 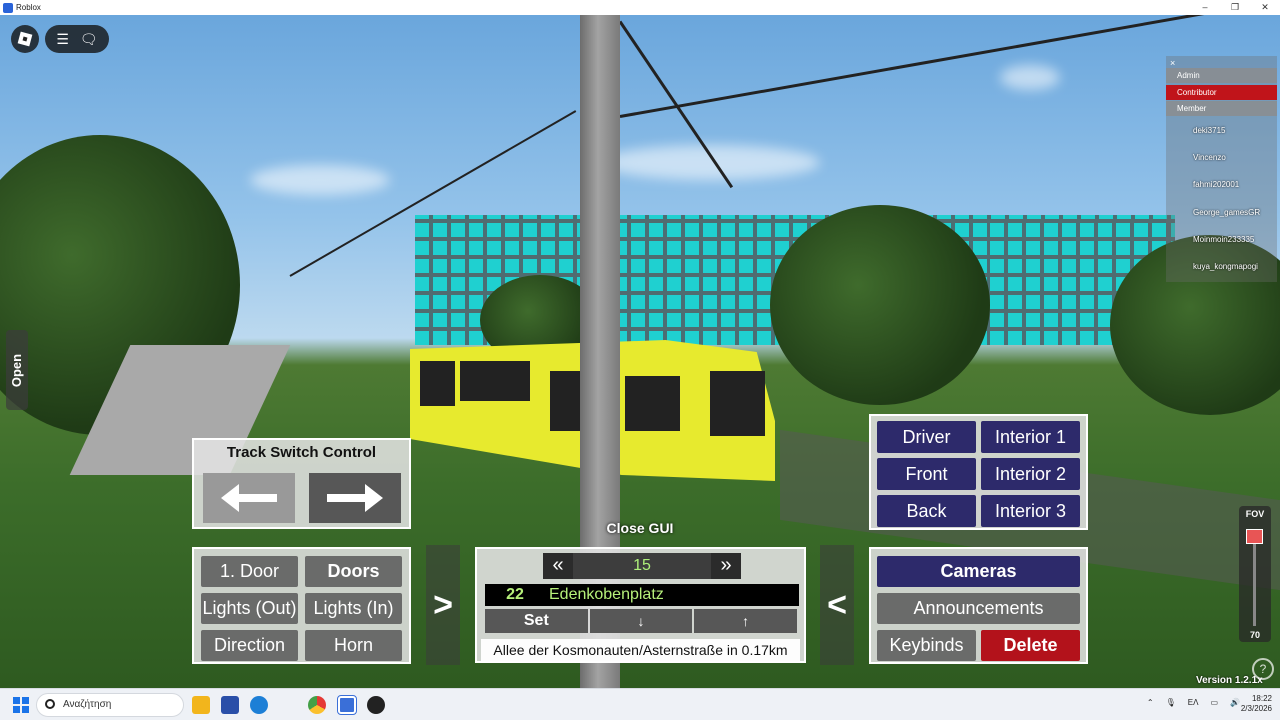 What do you see at coordinates (347, 705) in the screenshot?
I see `roblox-taskbar-icon` at bounding box center [347, 705].